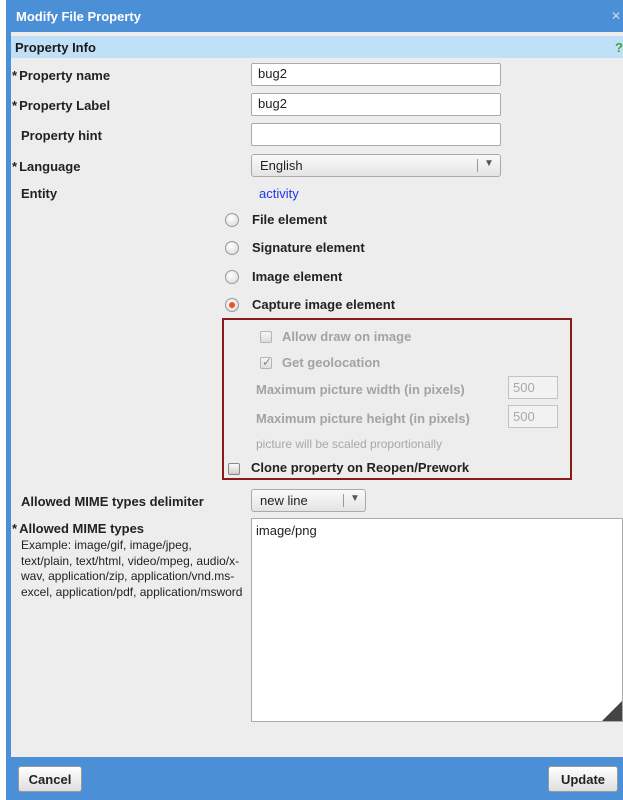 This screenshot has height=800, width=623. I want to click on cancel-button: Cancel, so click(50, 779).